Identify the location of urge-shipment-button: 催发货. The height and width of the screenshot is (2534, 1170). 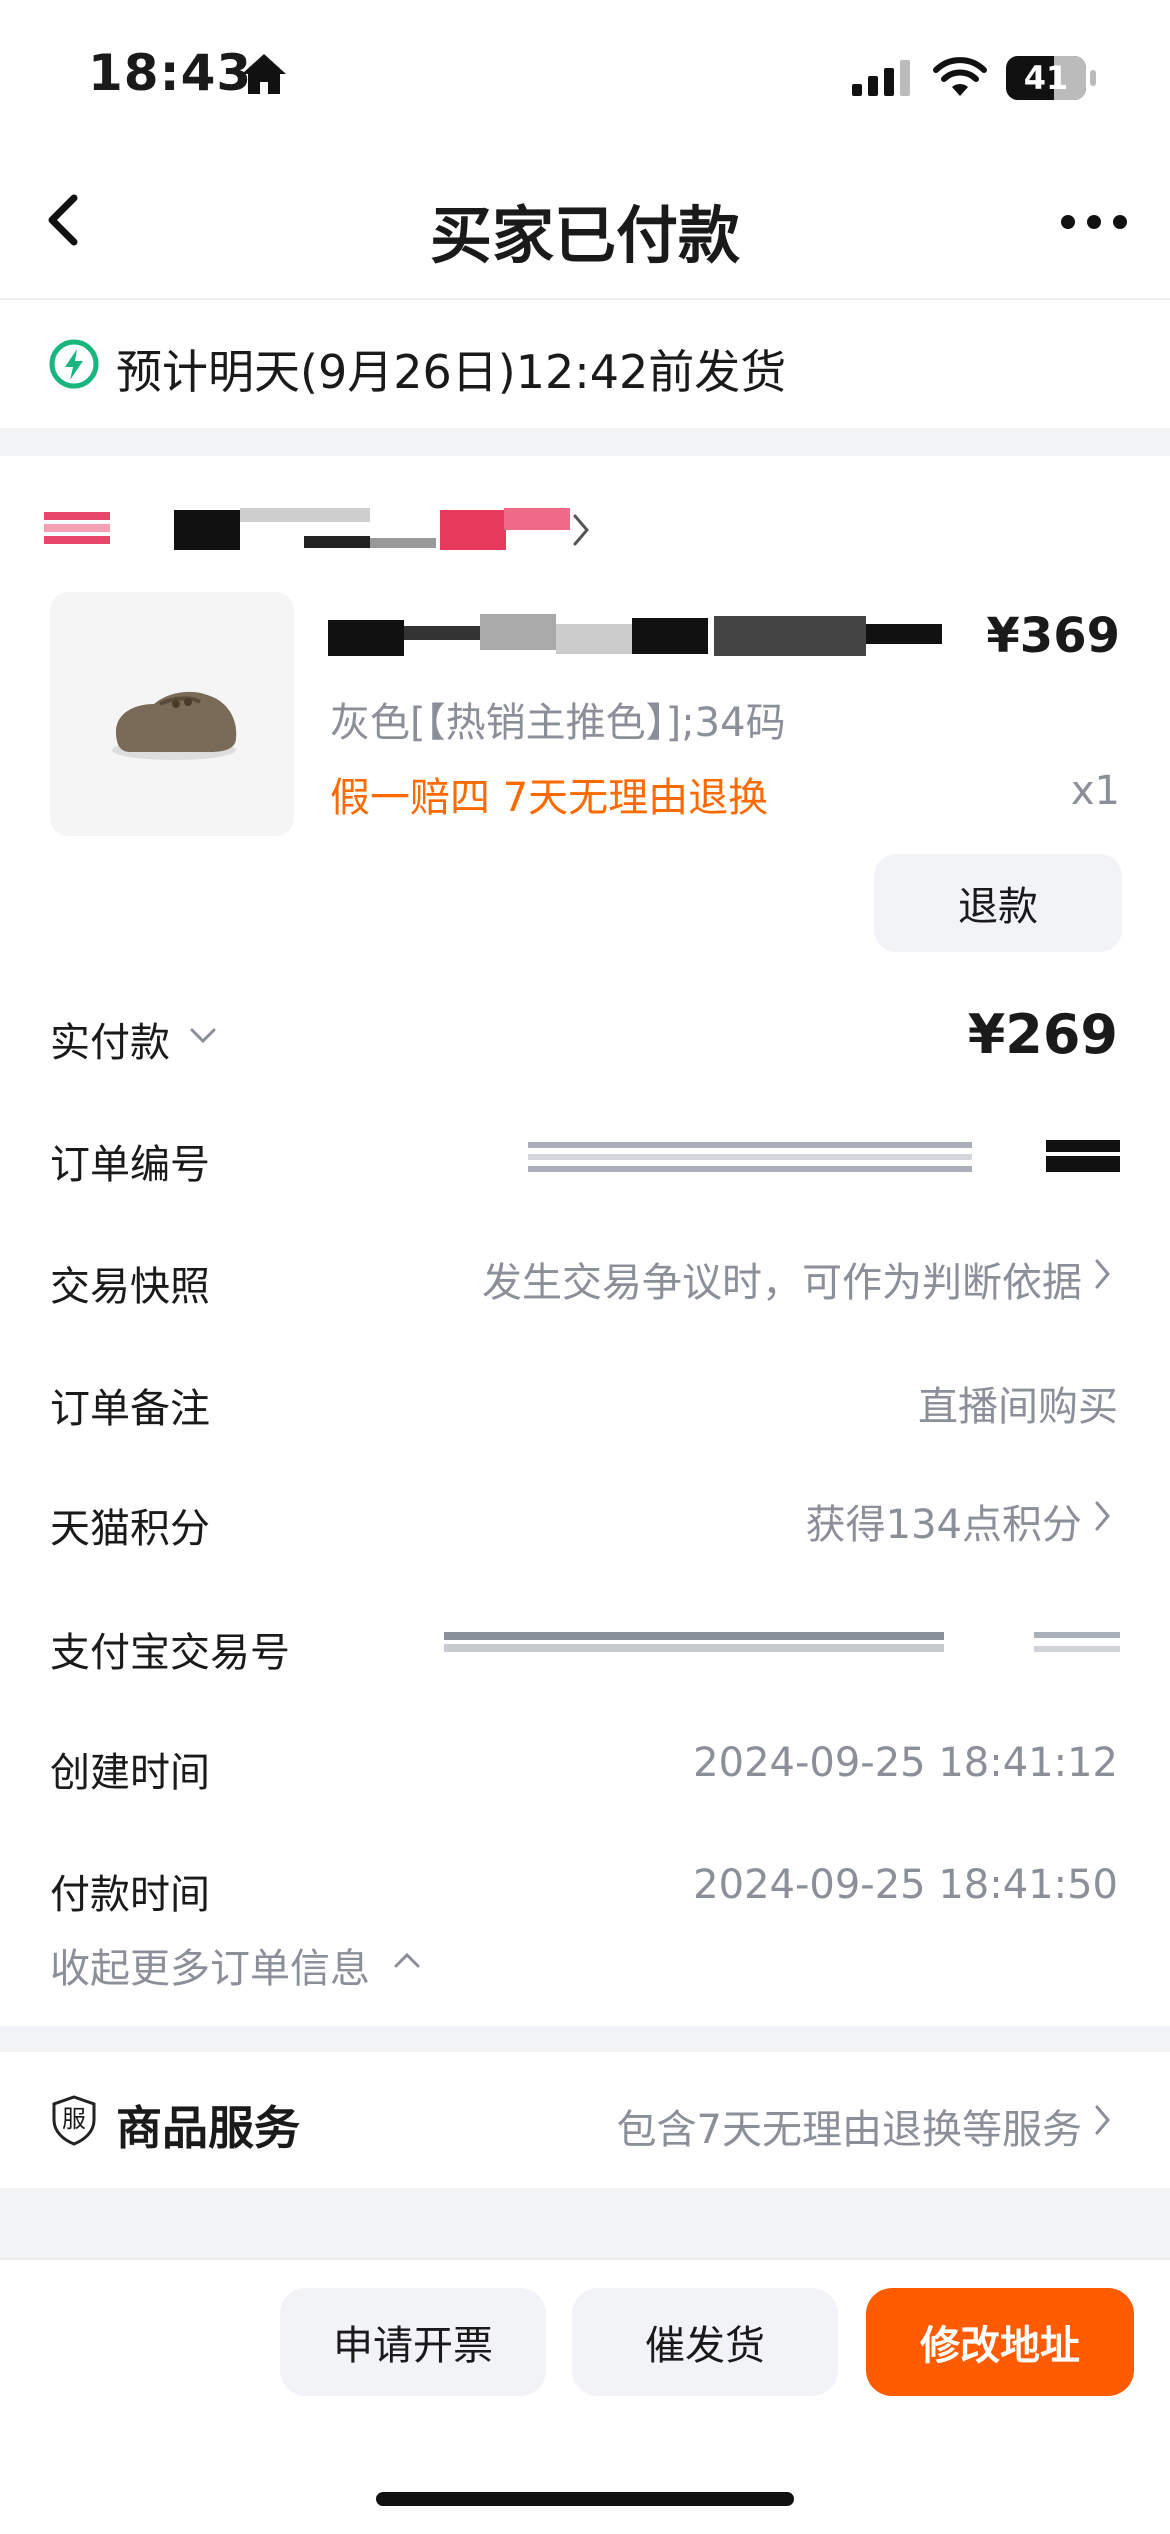
(705, 2342).